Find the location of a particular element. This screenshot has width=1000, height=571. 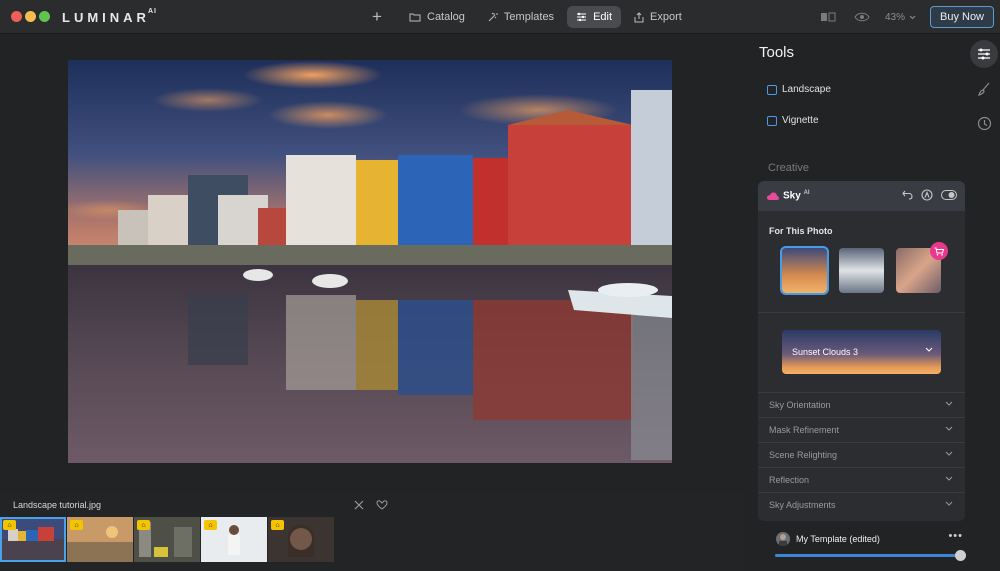

ai-button is located at coordinates (927, 195).